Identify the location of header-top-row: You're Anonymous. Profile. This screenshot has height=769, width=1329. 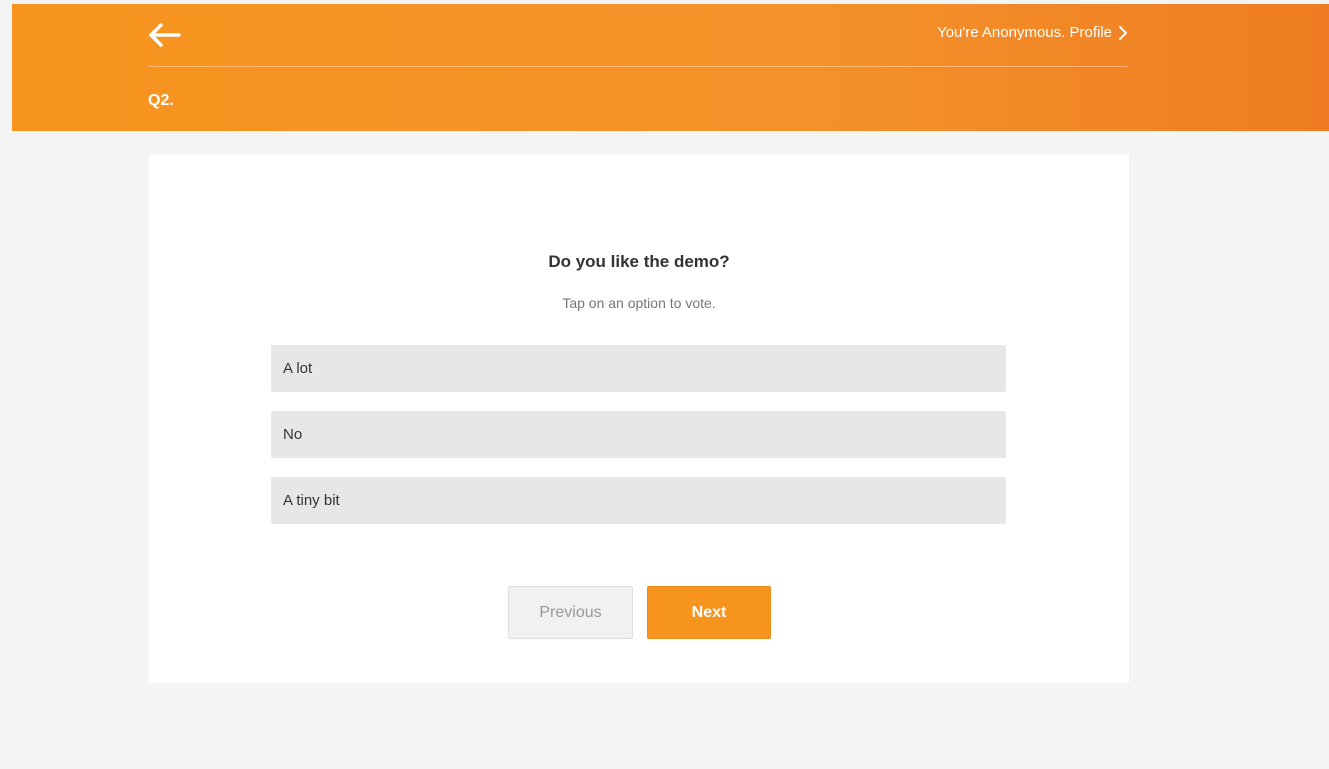
(638, 35).